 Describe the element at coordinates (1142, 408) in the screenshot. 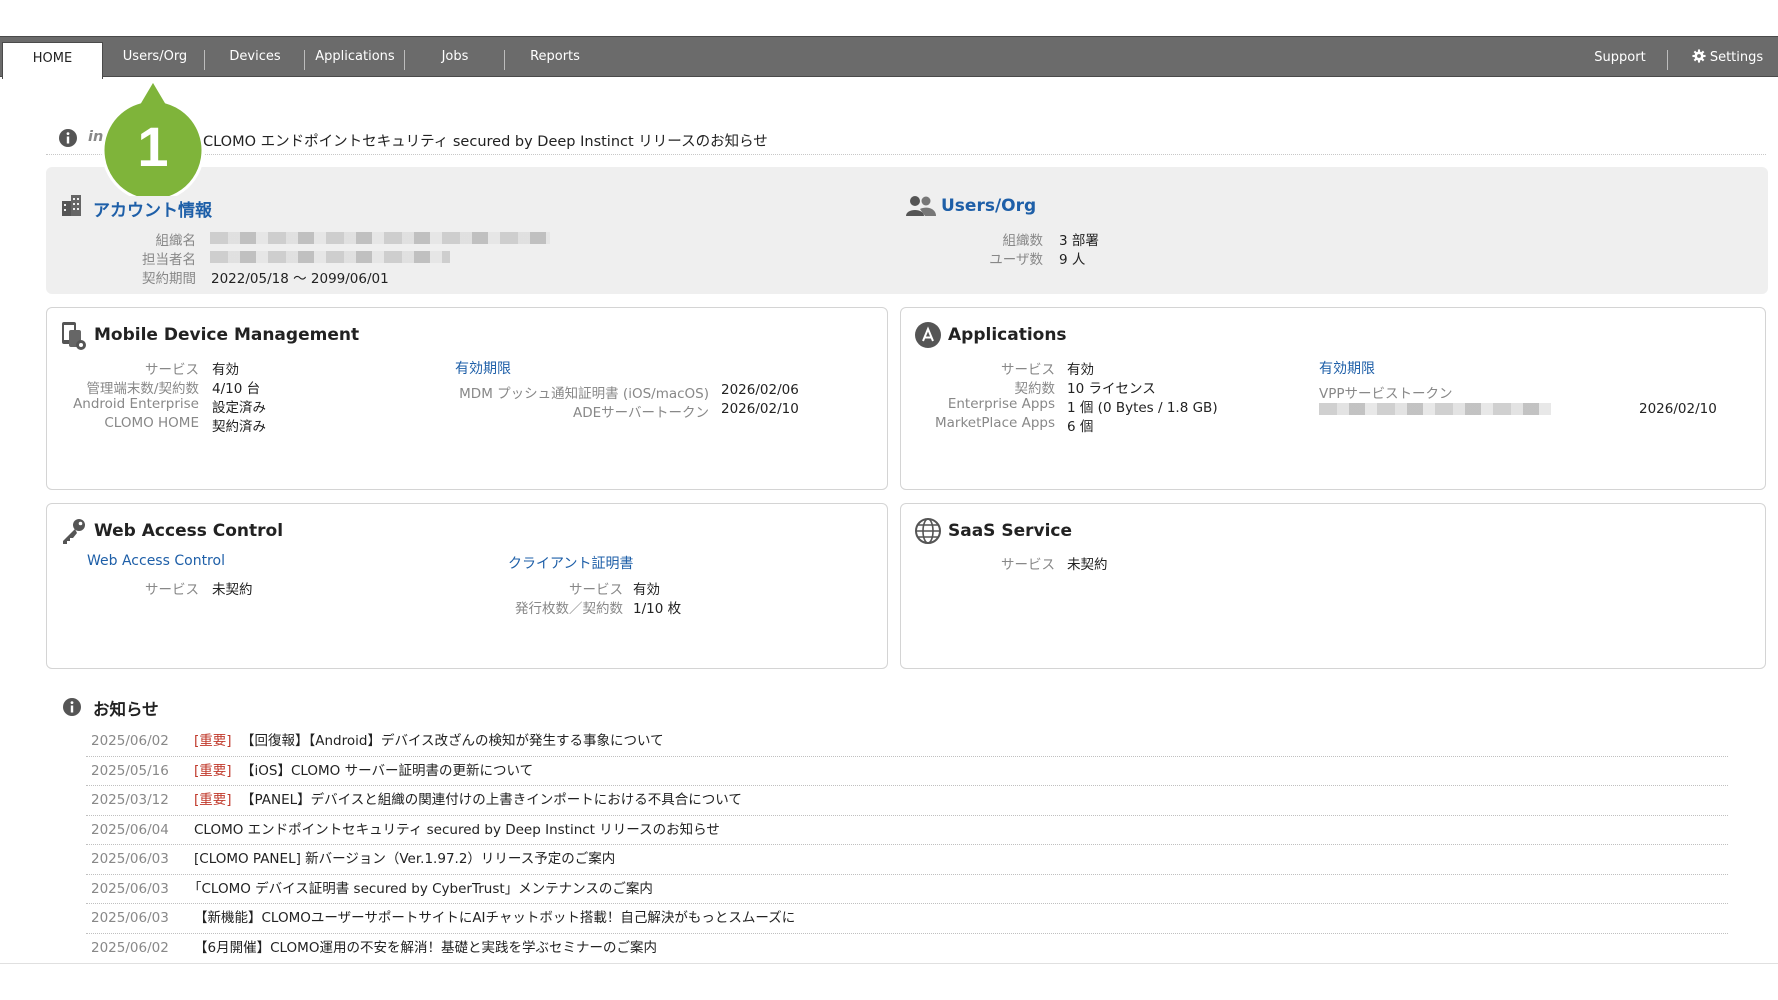

I see `enterprise-apps-value: 1 個 (0 Bytes / 1.8 GB)` at that location.